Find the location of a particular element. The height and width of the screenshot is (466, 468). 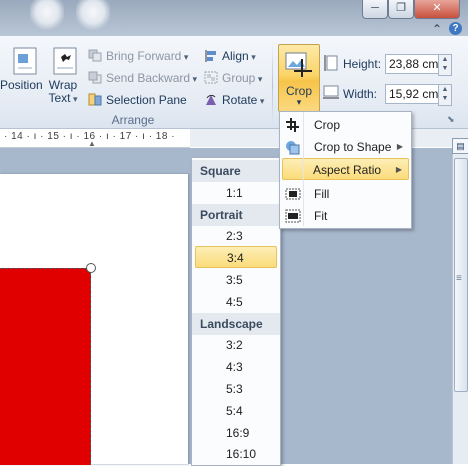

width-field: 15,92 cm is located at coordinates (412, 94).